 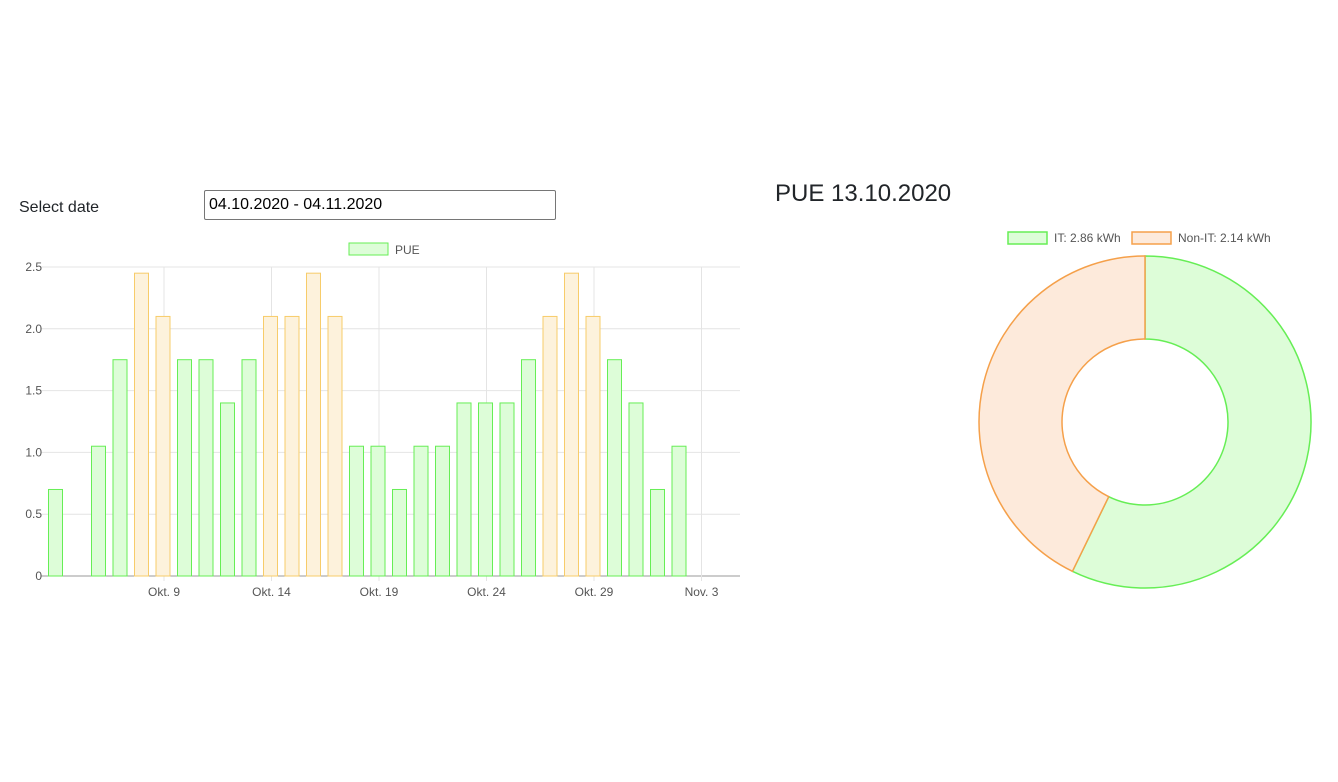 I want to click on x-tick-label: Okt. 29, so click(x=594, y=592).